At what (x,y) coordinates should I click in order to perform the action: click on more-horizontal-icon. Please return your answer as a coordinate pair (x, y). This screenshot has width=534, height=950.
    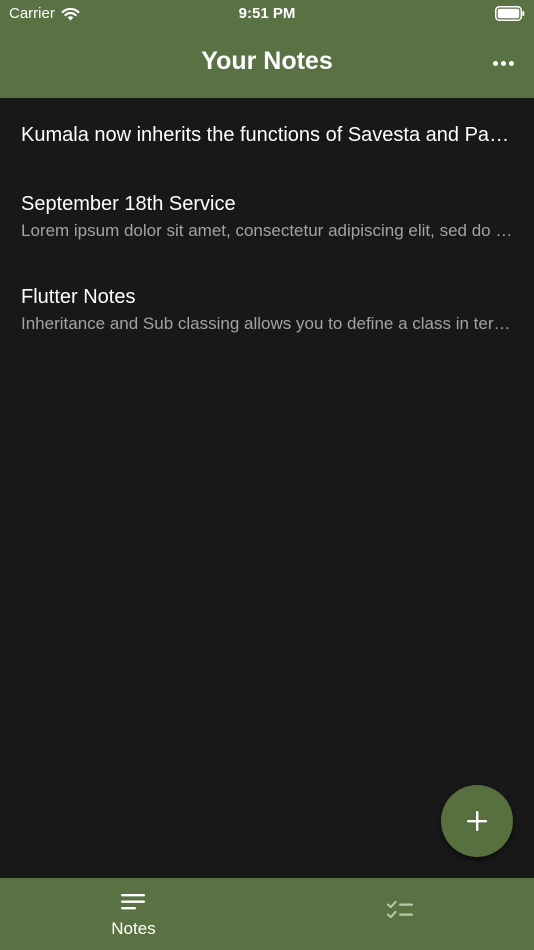
    Looking at the image, I should click on (495, 63).